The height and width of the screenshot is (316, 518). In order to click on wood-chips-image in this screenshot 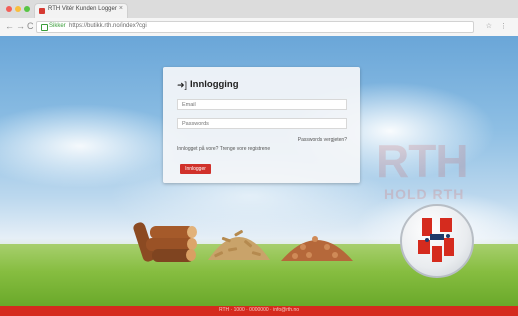, I will do `click(317, 248)`.